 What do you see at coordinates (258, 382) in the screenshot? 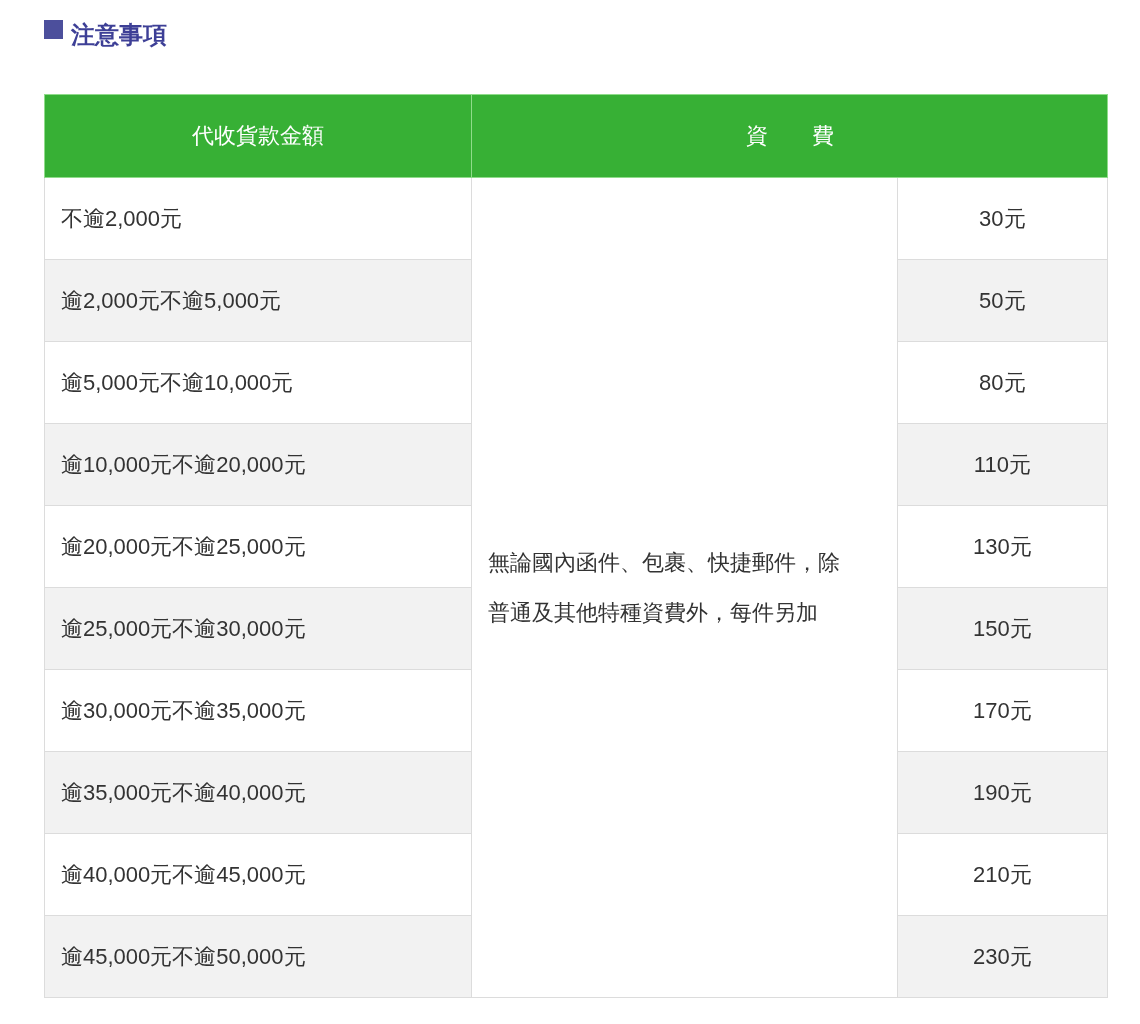
I see `table-cell: 逾5,000元不逾10,000元` at bounding box center [258, 382].